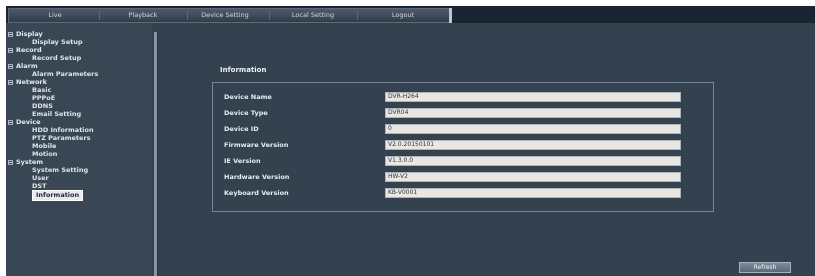  What do you see at coordinates (43, 98) in the screenshot?
I see `menu-item-pppoe: PPPoE` at bounding box center [43, 98].